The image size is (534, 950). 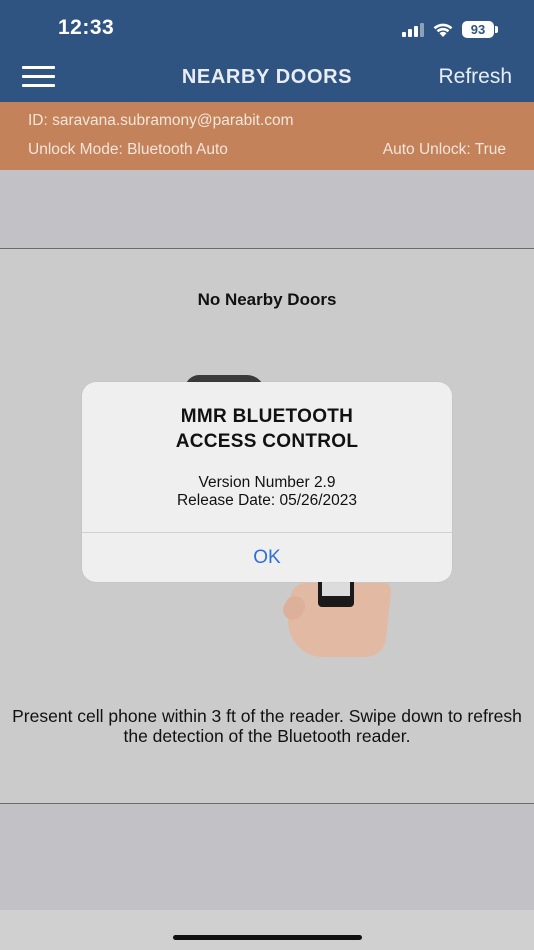 I want to click on battery-level: 93, so click(x=478, y=29).